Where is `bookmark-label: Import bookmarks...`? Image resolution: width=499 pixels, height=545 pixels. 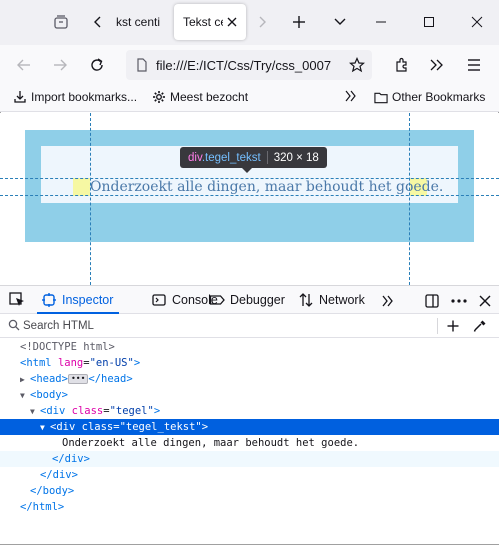
bookmark-label: Import bookmarks... is located at coordinates (84, 97).